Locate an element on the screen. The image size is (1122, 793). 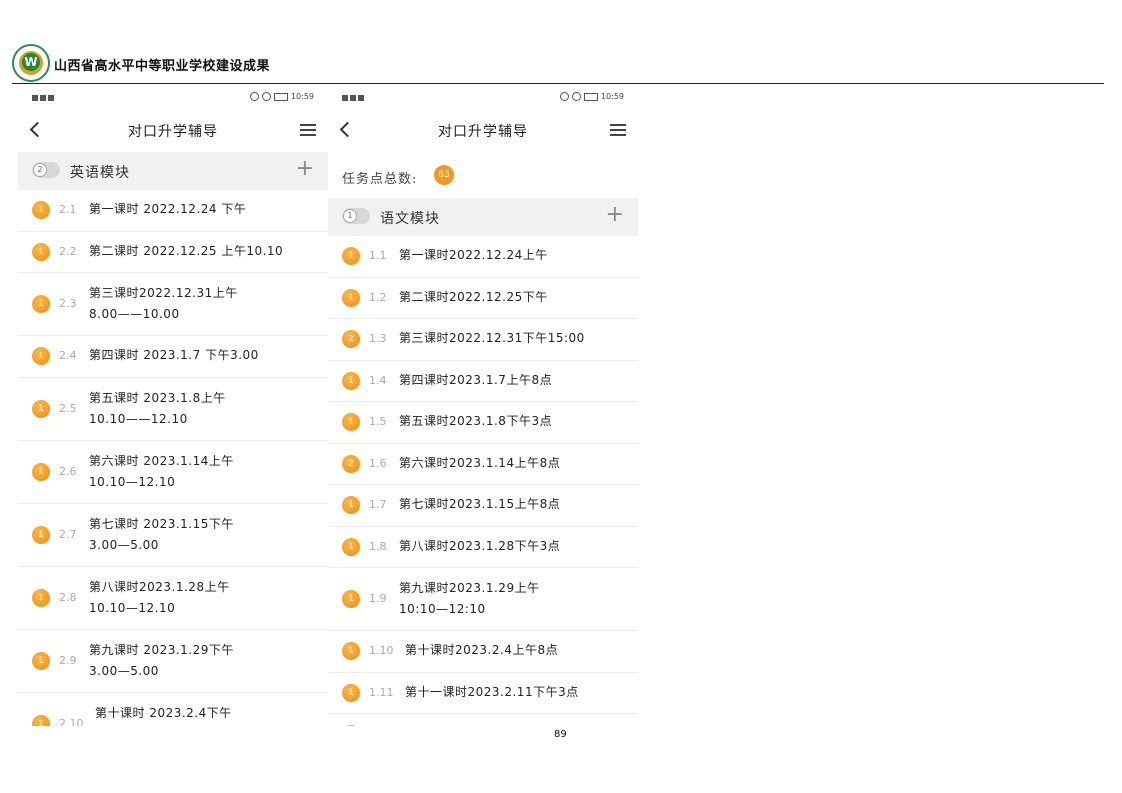
lesson-title: 第六课时 2023.1.14上午 10.10—12.10 is located at coordinates (161, 471).